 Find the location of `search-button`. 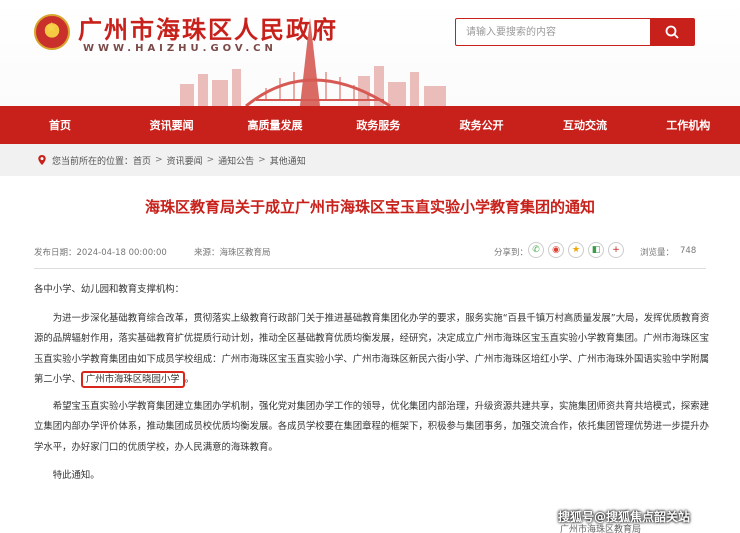

search-button is located at coordinates (672, 32).